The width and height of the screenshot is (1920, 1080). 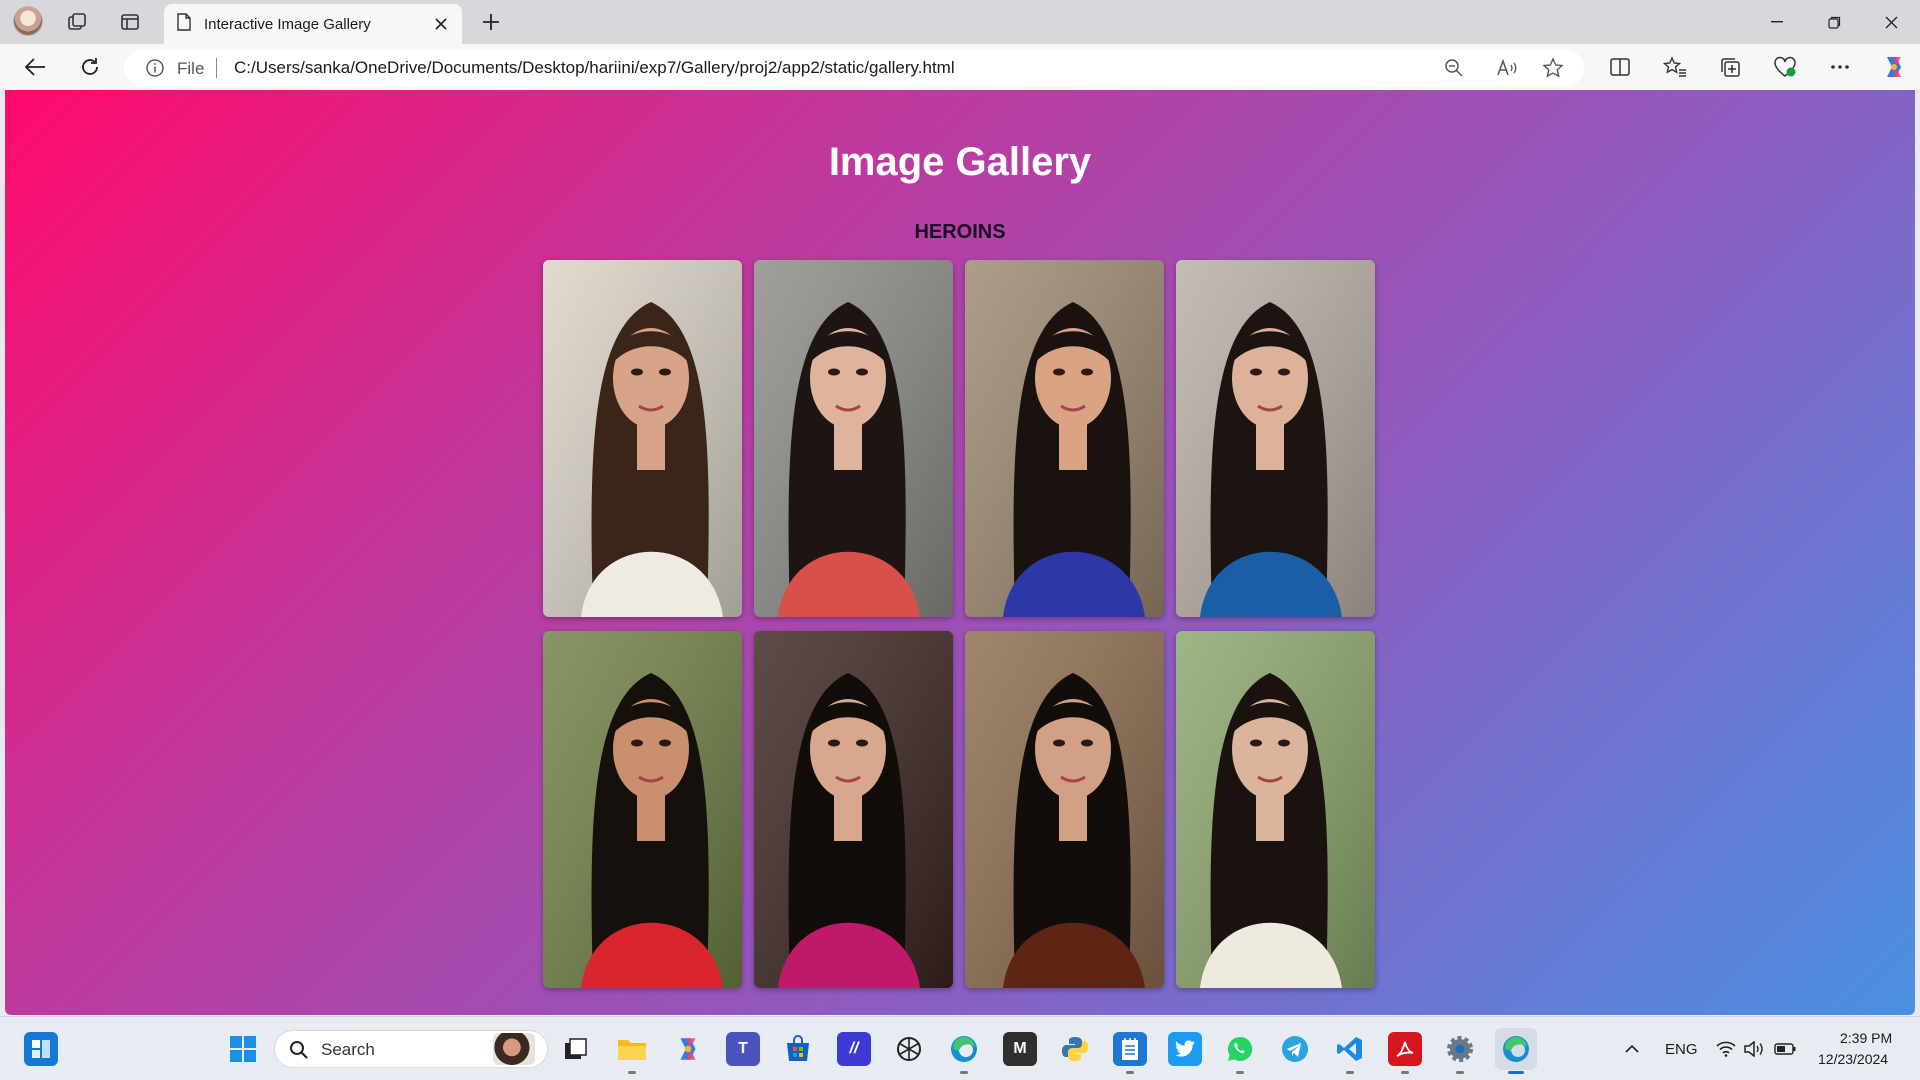 What do you see at coordinates (1853, 1059) in the screenshot?
I see `clock-date: 12/23/2024` at bounding box center [1853, 1059].